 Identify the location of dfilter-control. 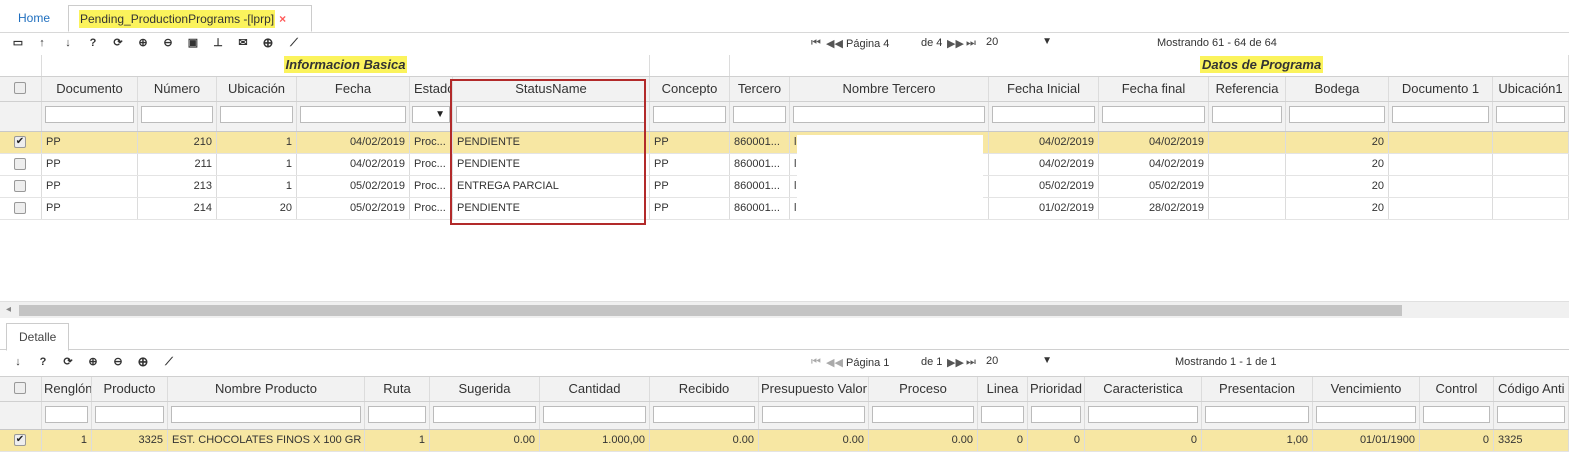
(1456, 414).